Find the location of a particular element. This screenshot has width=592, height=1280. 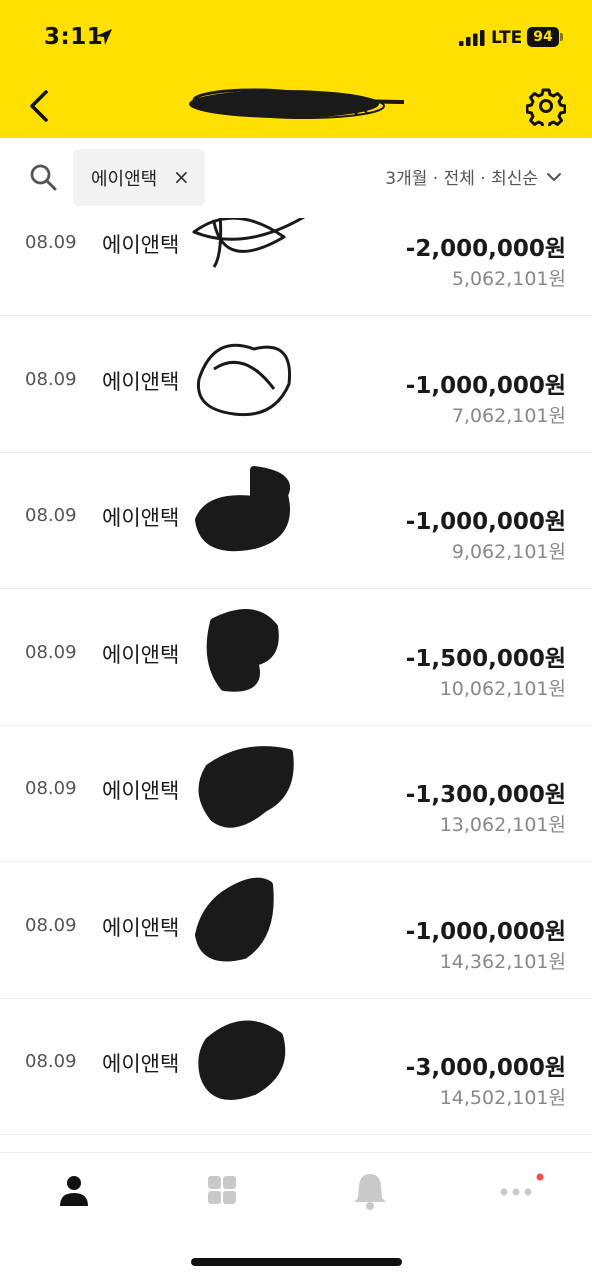

transaction-balance: 9,062,101원 is located at coordinates (508, 552).